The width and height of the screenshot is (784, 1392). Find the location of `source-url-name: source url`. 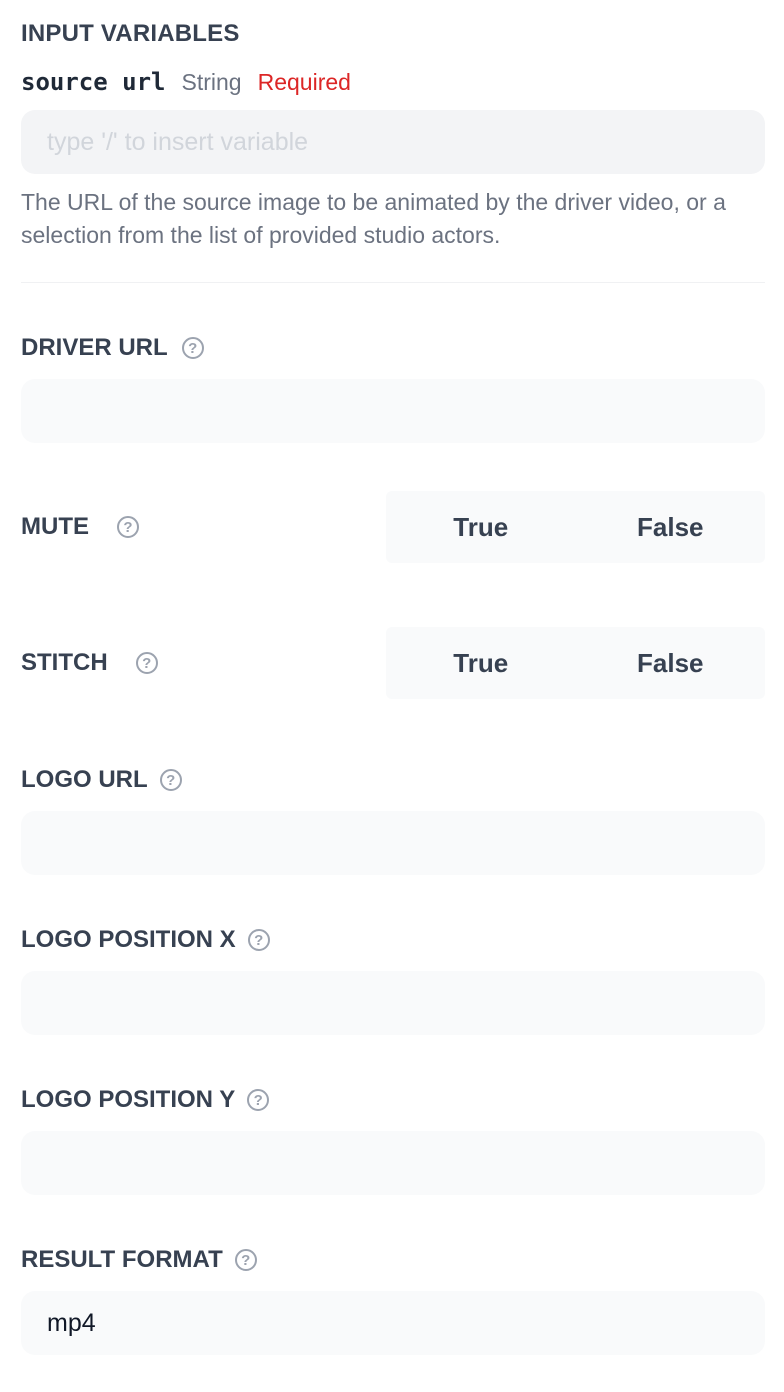

source-url-name: source url is located at coordinates (93, 82).